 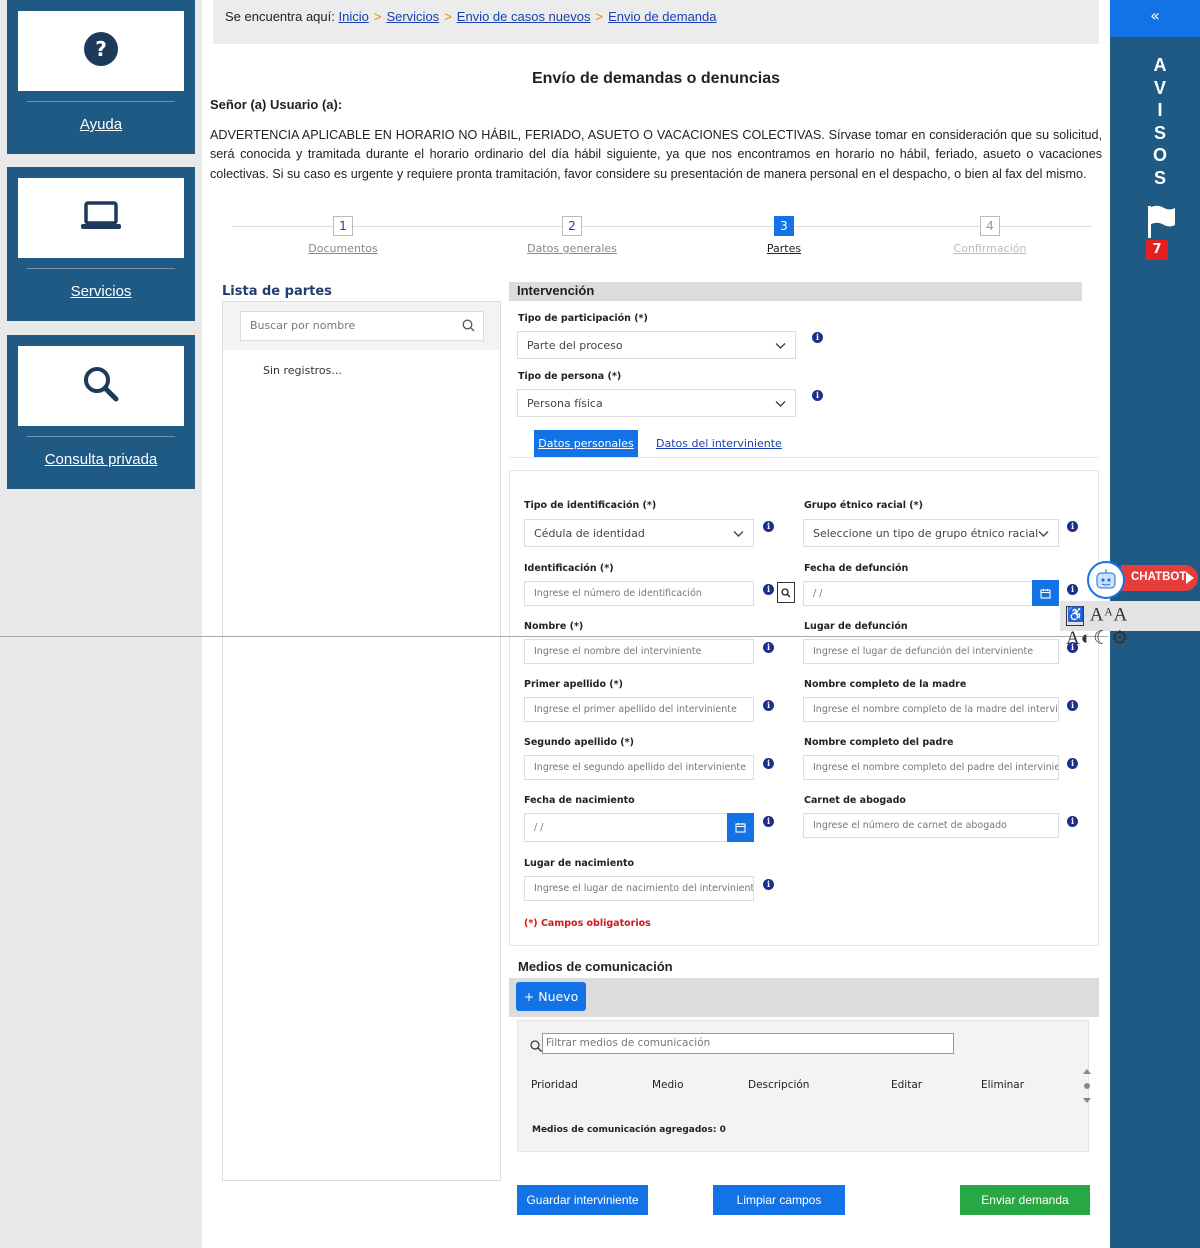 I want to click on accessibility-toolbar: ♿ AᴬA A◐☾⚙, so click(x=1130, y=625).